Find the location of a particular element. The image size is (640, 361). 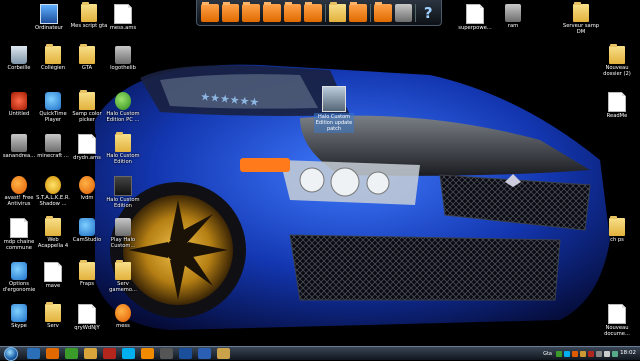

taskbar-folder-icon is located at coordinates (90, 353).